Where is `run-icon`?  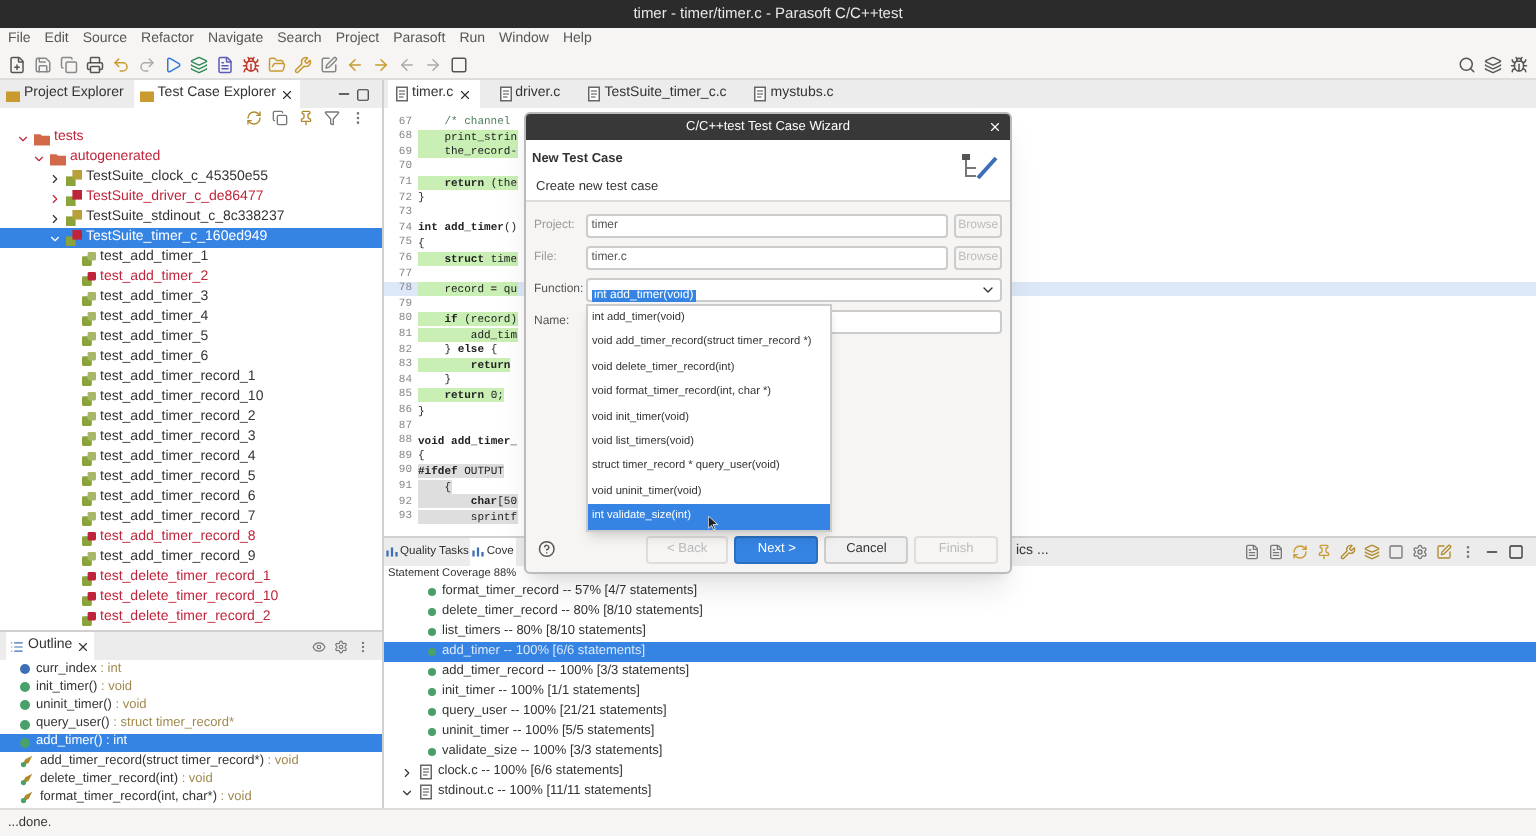 run-icon is located at coordinates (173, 65).